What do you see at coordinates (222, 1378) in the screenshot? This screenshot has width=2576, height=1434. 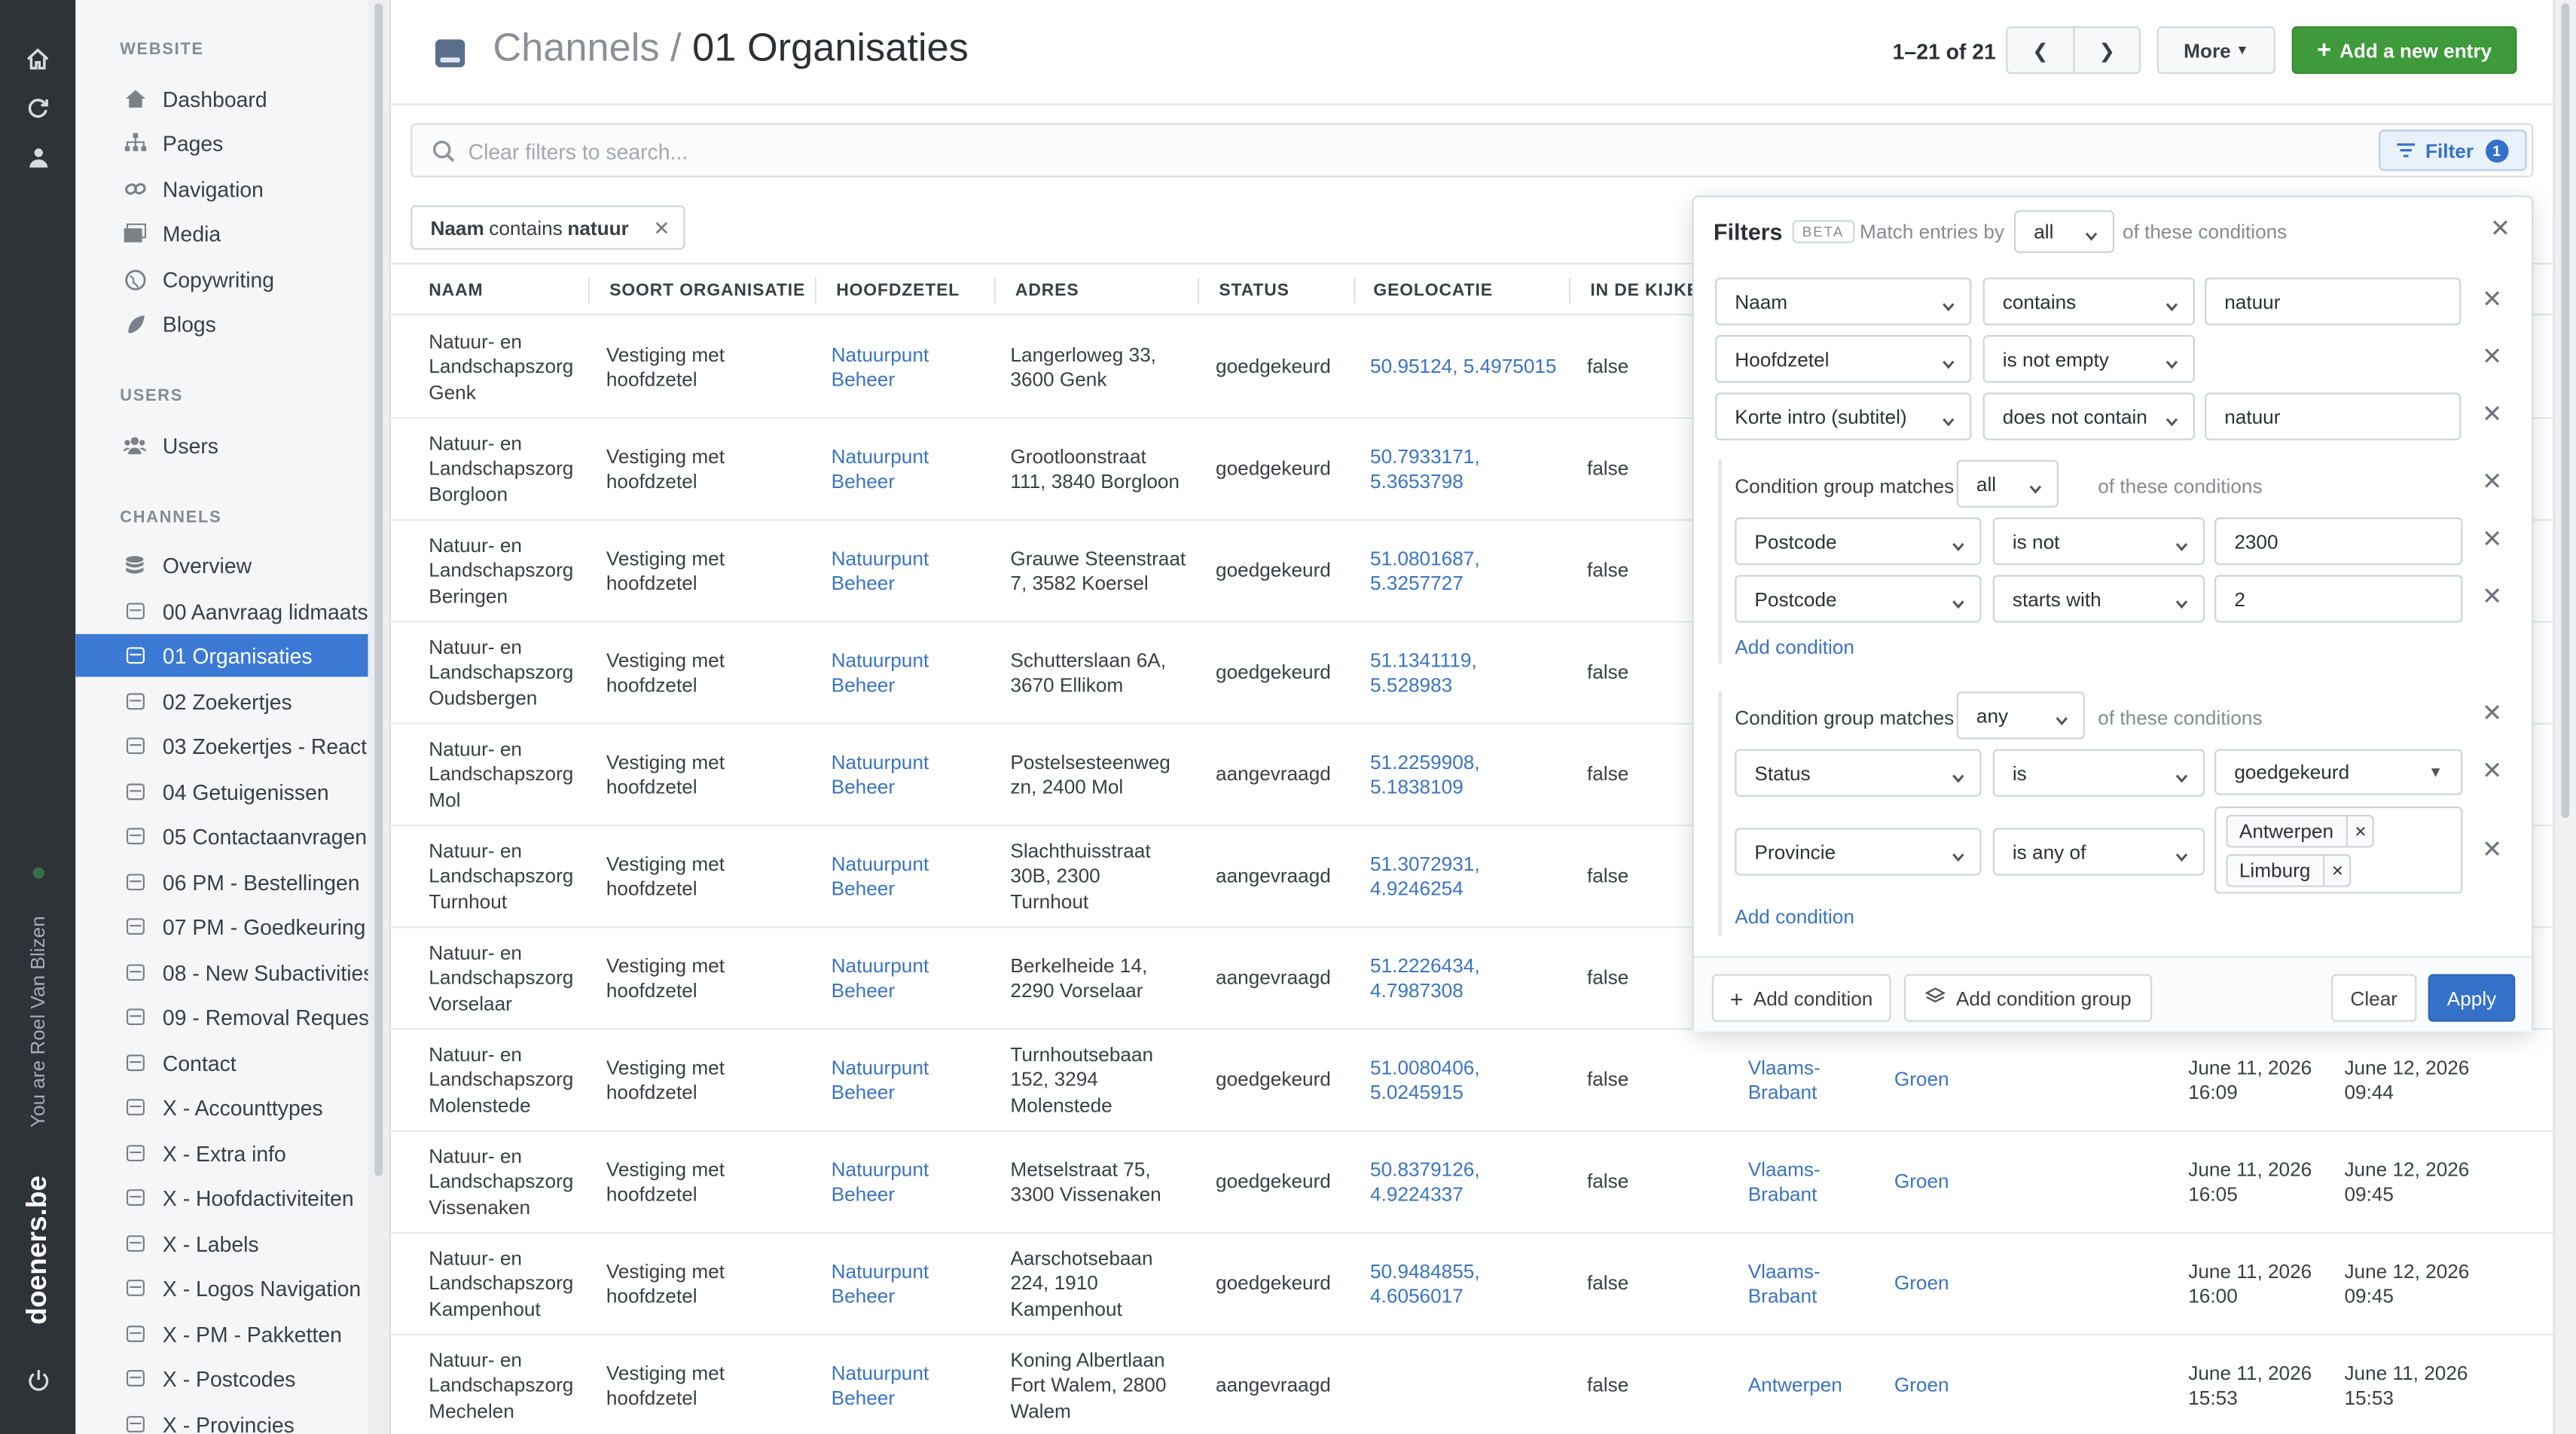 I see `sidebar-item-channel: X - Postcodes` at bounding box center [222, 1378].